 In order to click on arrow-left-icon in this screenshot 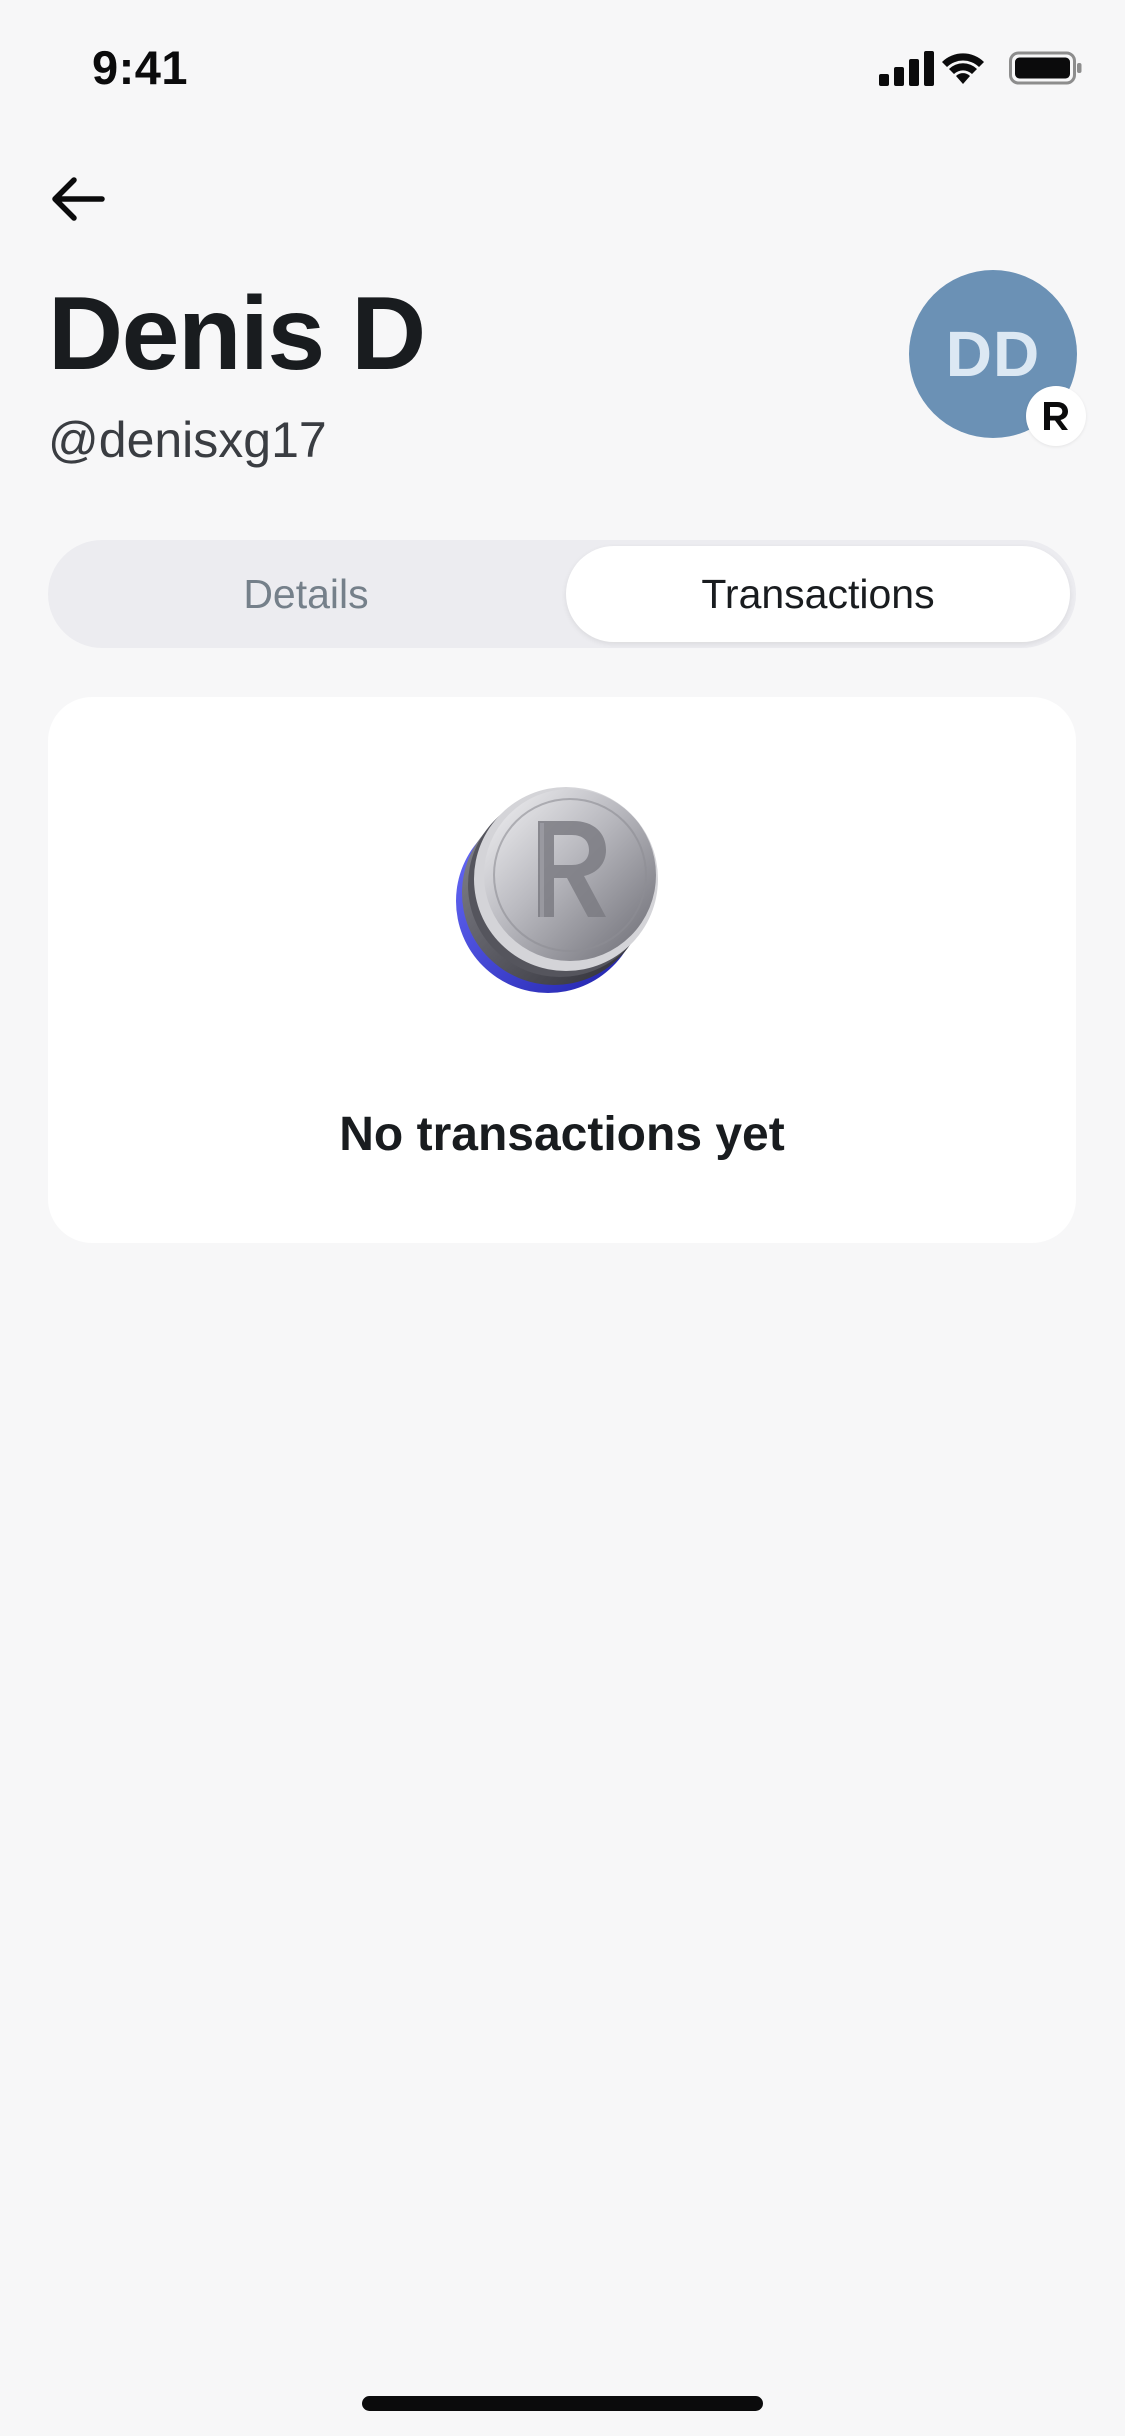, I will do `click(78, 199)`.